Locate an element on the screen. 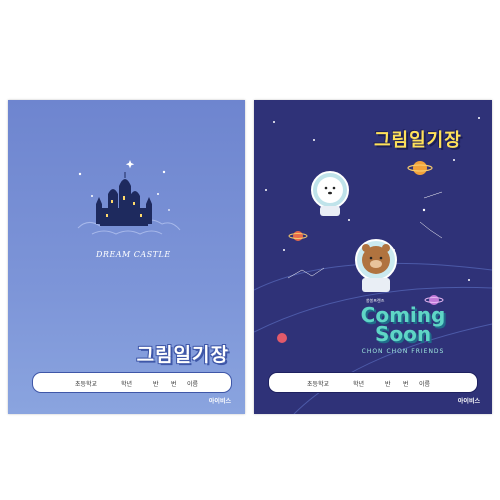 The height and width of the screenshot is (500, 500). astronaut-bear-icon is located at coordinates (376, 265).